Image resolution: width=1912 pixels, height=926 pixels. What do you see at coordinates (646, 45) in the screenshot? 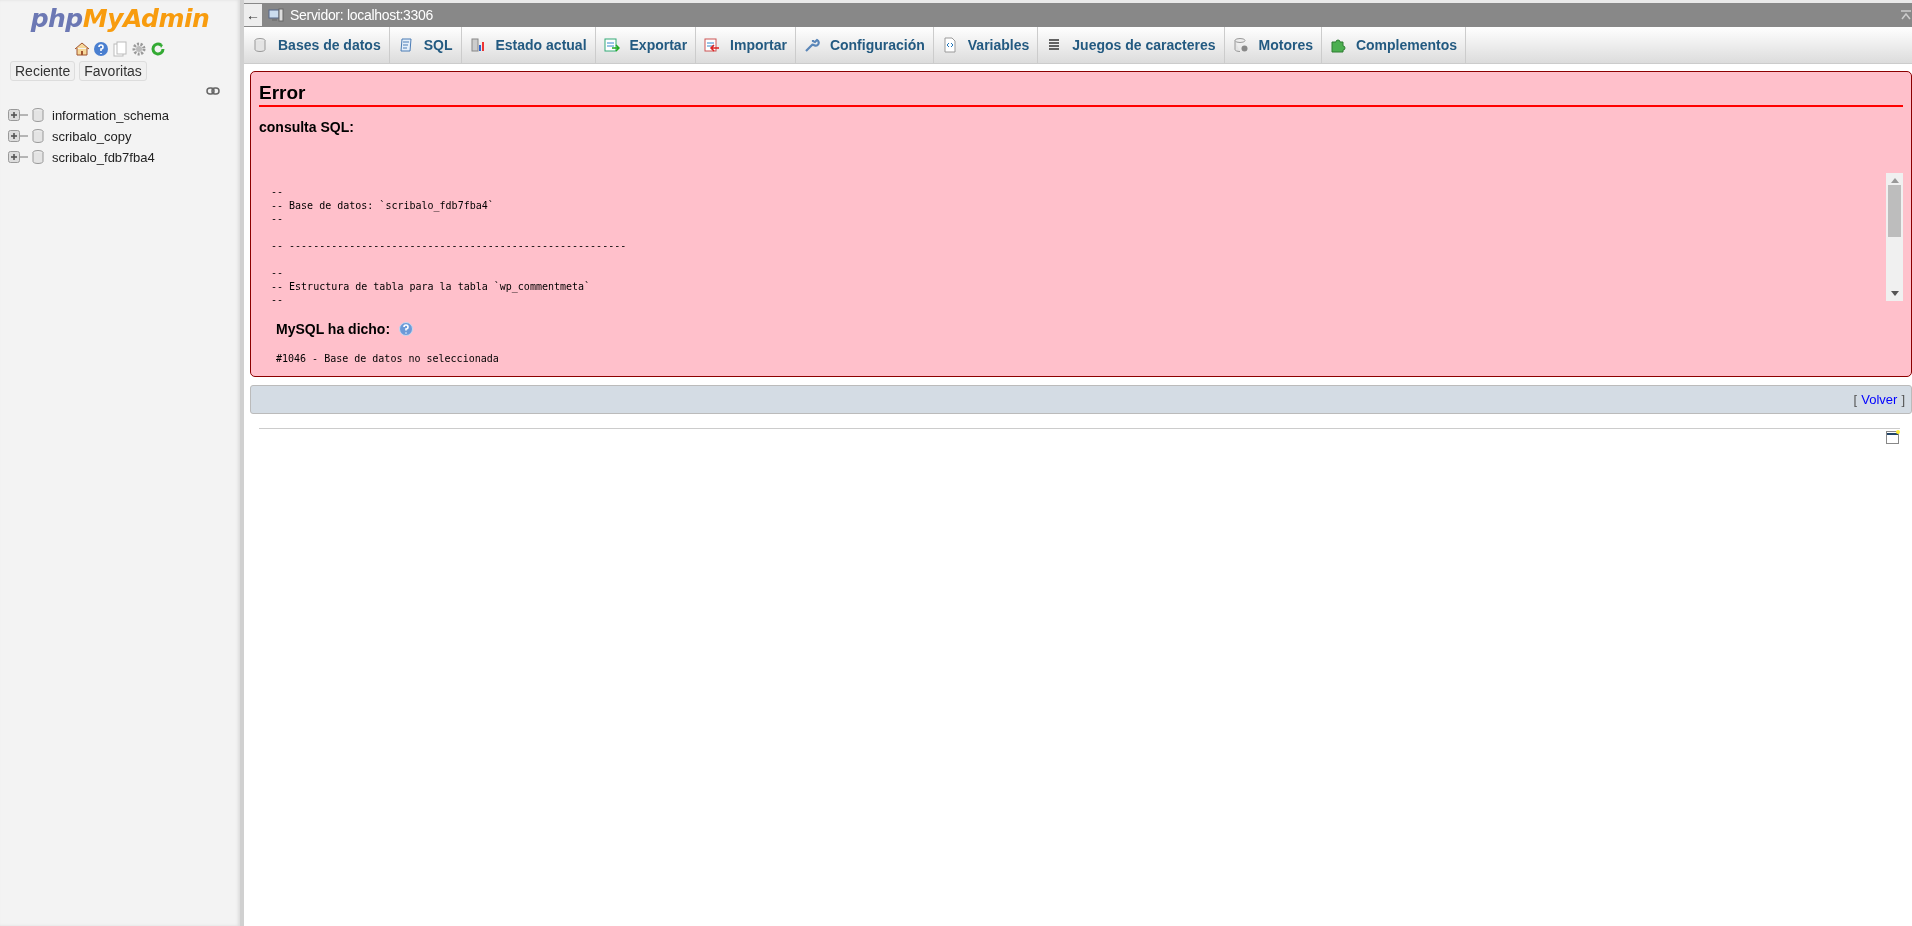
I see `nav-tab: Exportar` at bounding box center [646, 45].